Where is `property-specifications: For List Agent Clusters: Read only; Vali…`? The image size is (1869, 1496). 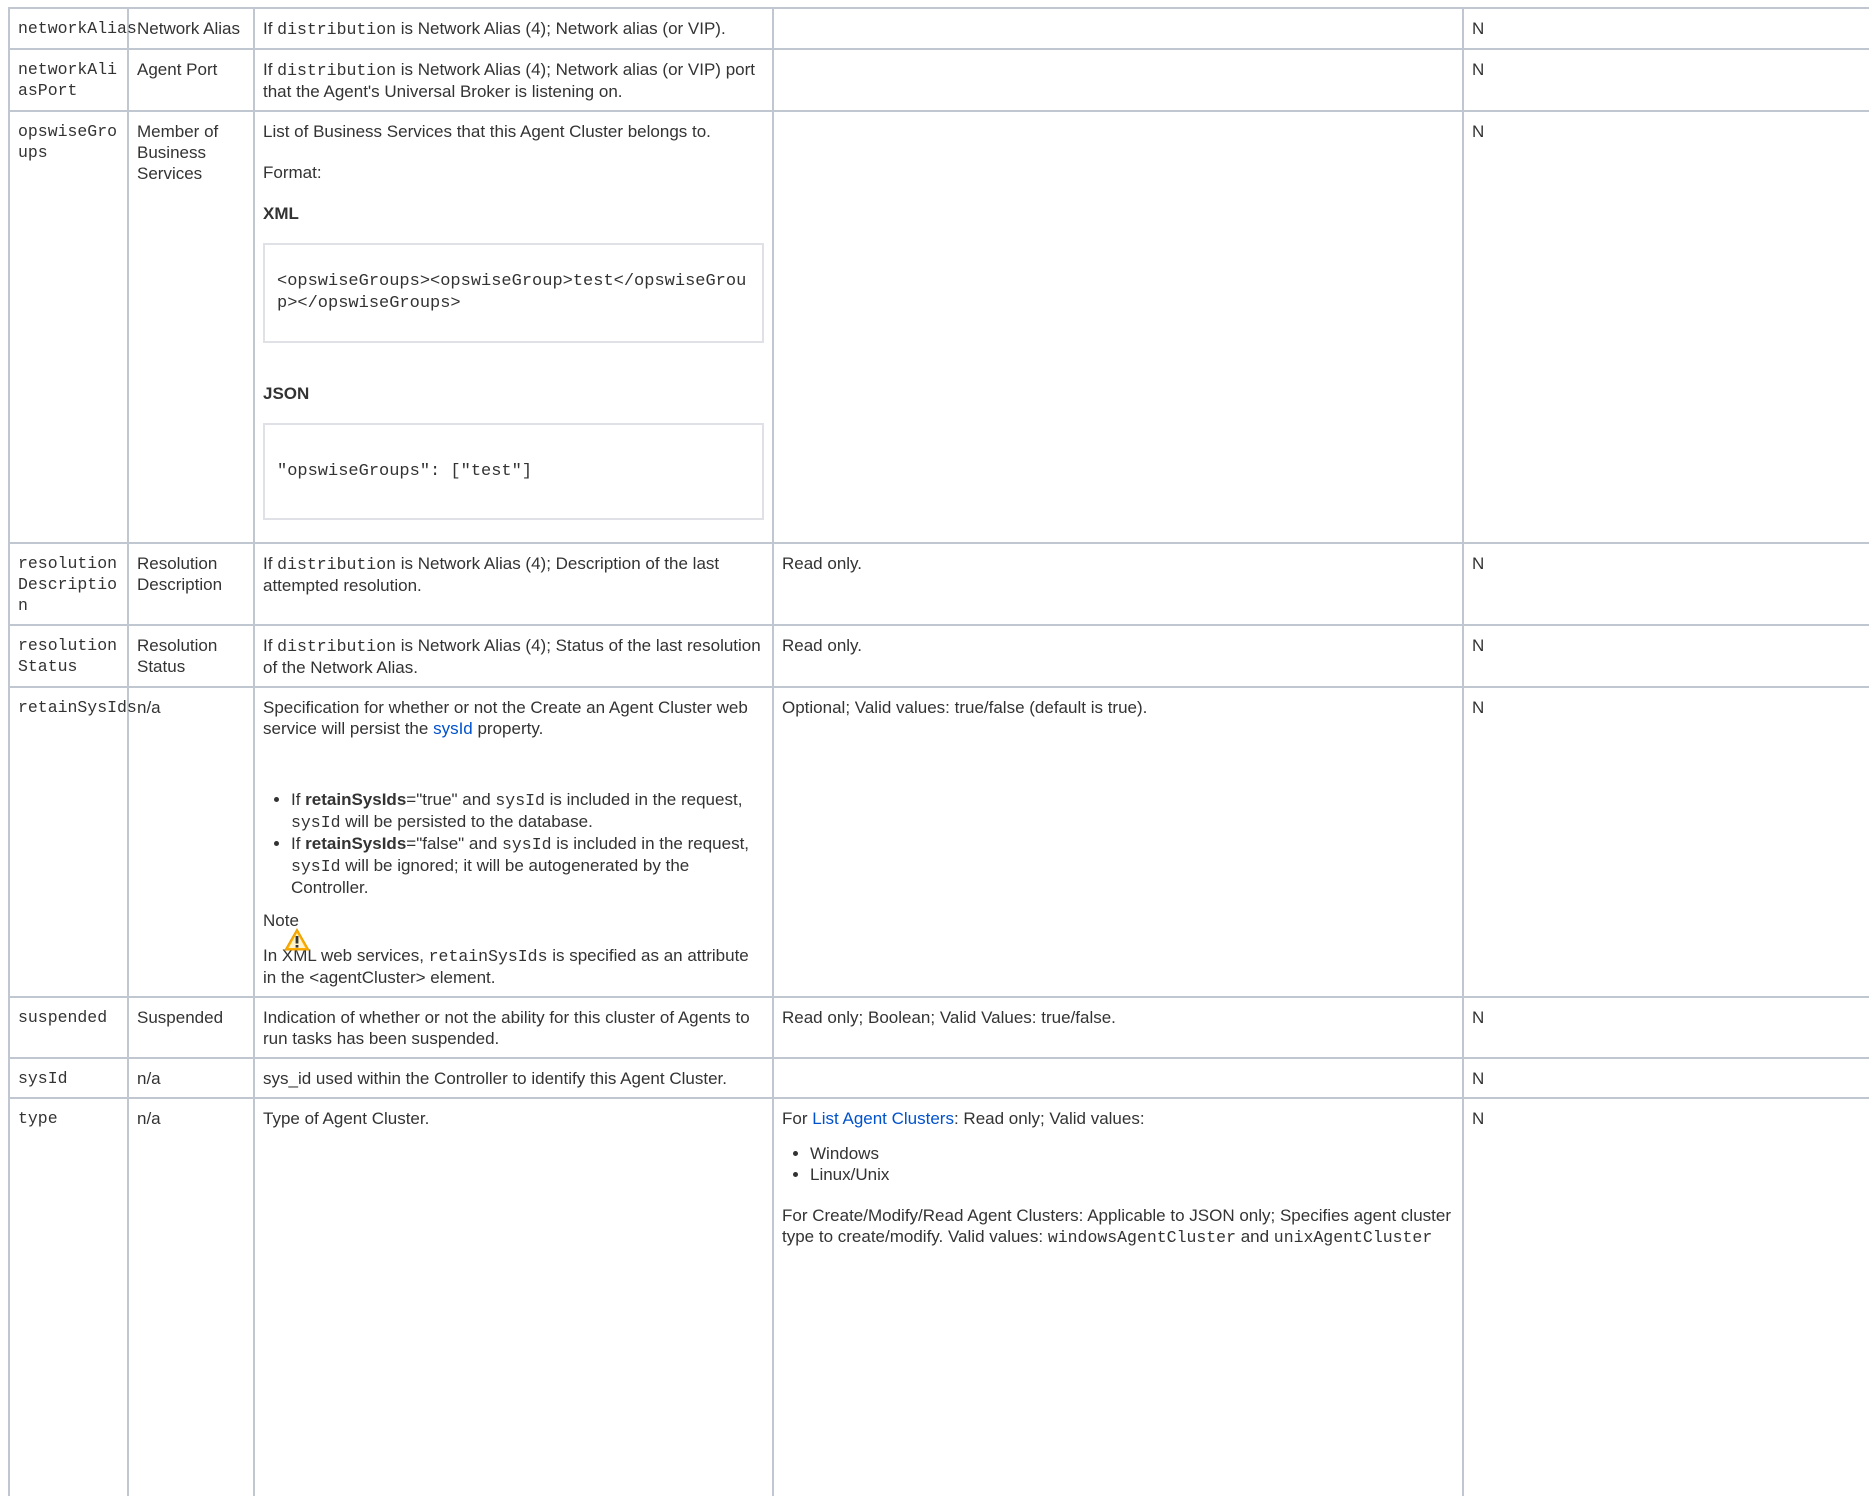
property-specifications: For List Agent Clusters: Read only; Vali… is located at coordinates (1118, 1296).